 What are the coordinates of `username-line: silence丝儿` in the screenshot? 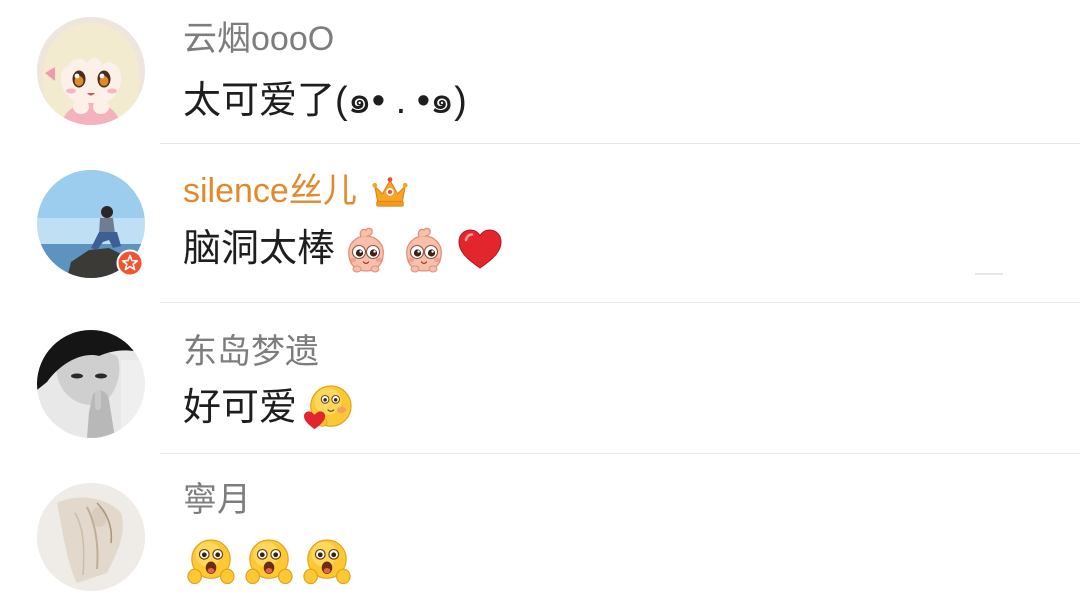 It's located at (296, 191).